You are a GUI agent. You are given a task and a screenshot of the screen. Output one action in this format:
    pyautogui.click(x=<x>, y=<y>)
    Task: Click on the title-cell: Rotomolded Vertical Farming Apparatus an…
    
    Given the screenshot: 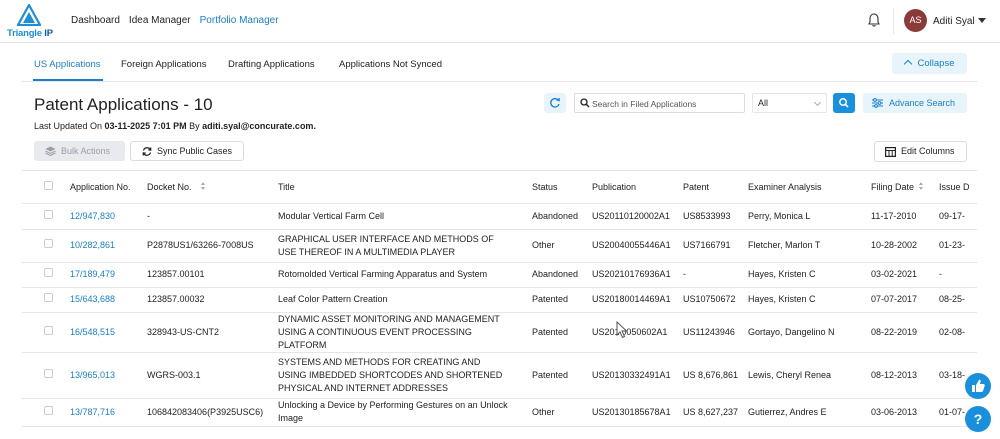 What is the action you would take?
    pyautogui.click(x=405, y=275)
    